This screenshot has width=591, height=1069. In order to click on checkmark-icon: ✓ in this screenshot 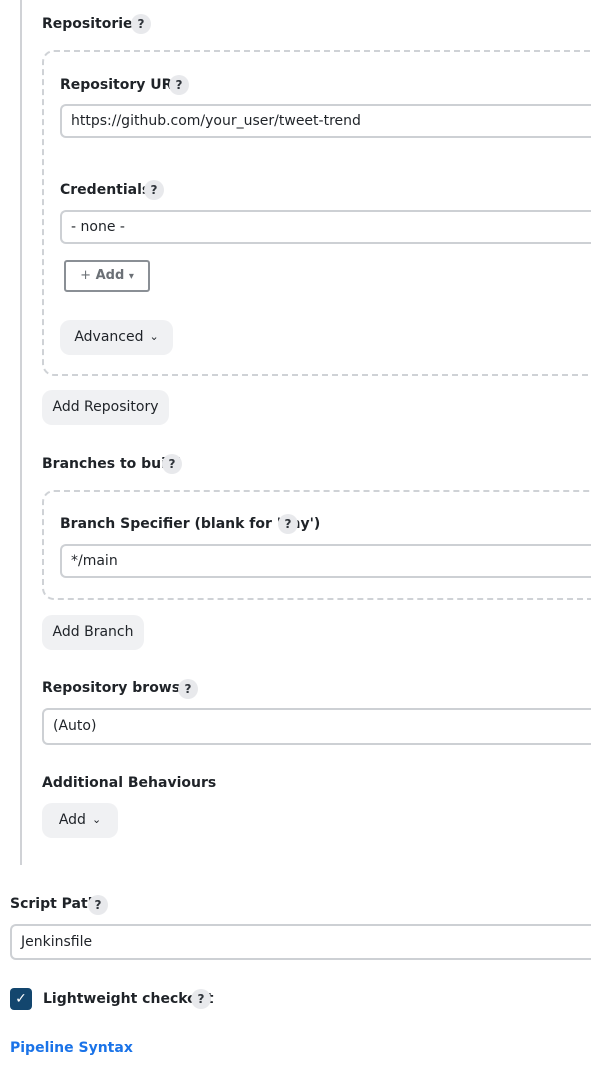, I will do `click(21, 999)`.